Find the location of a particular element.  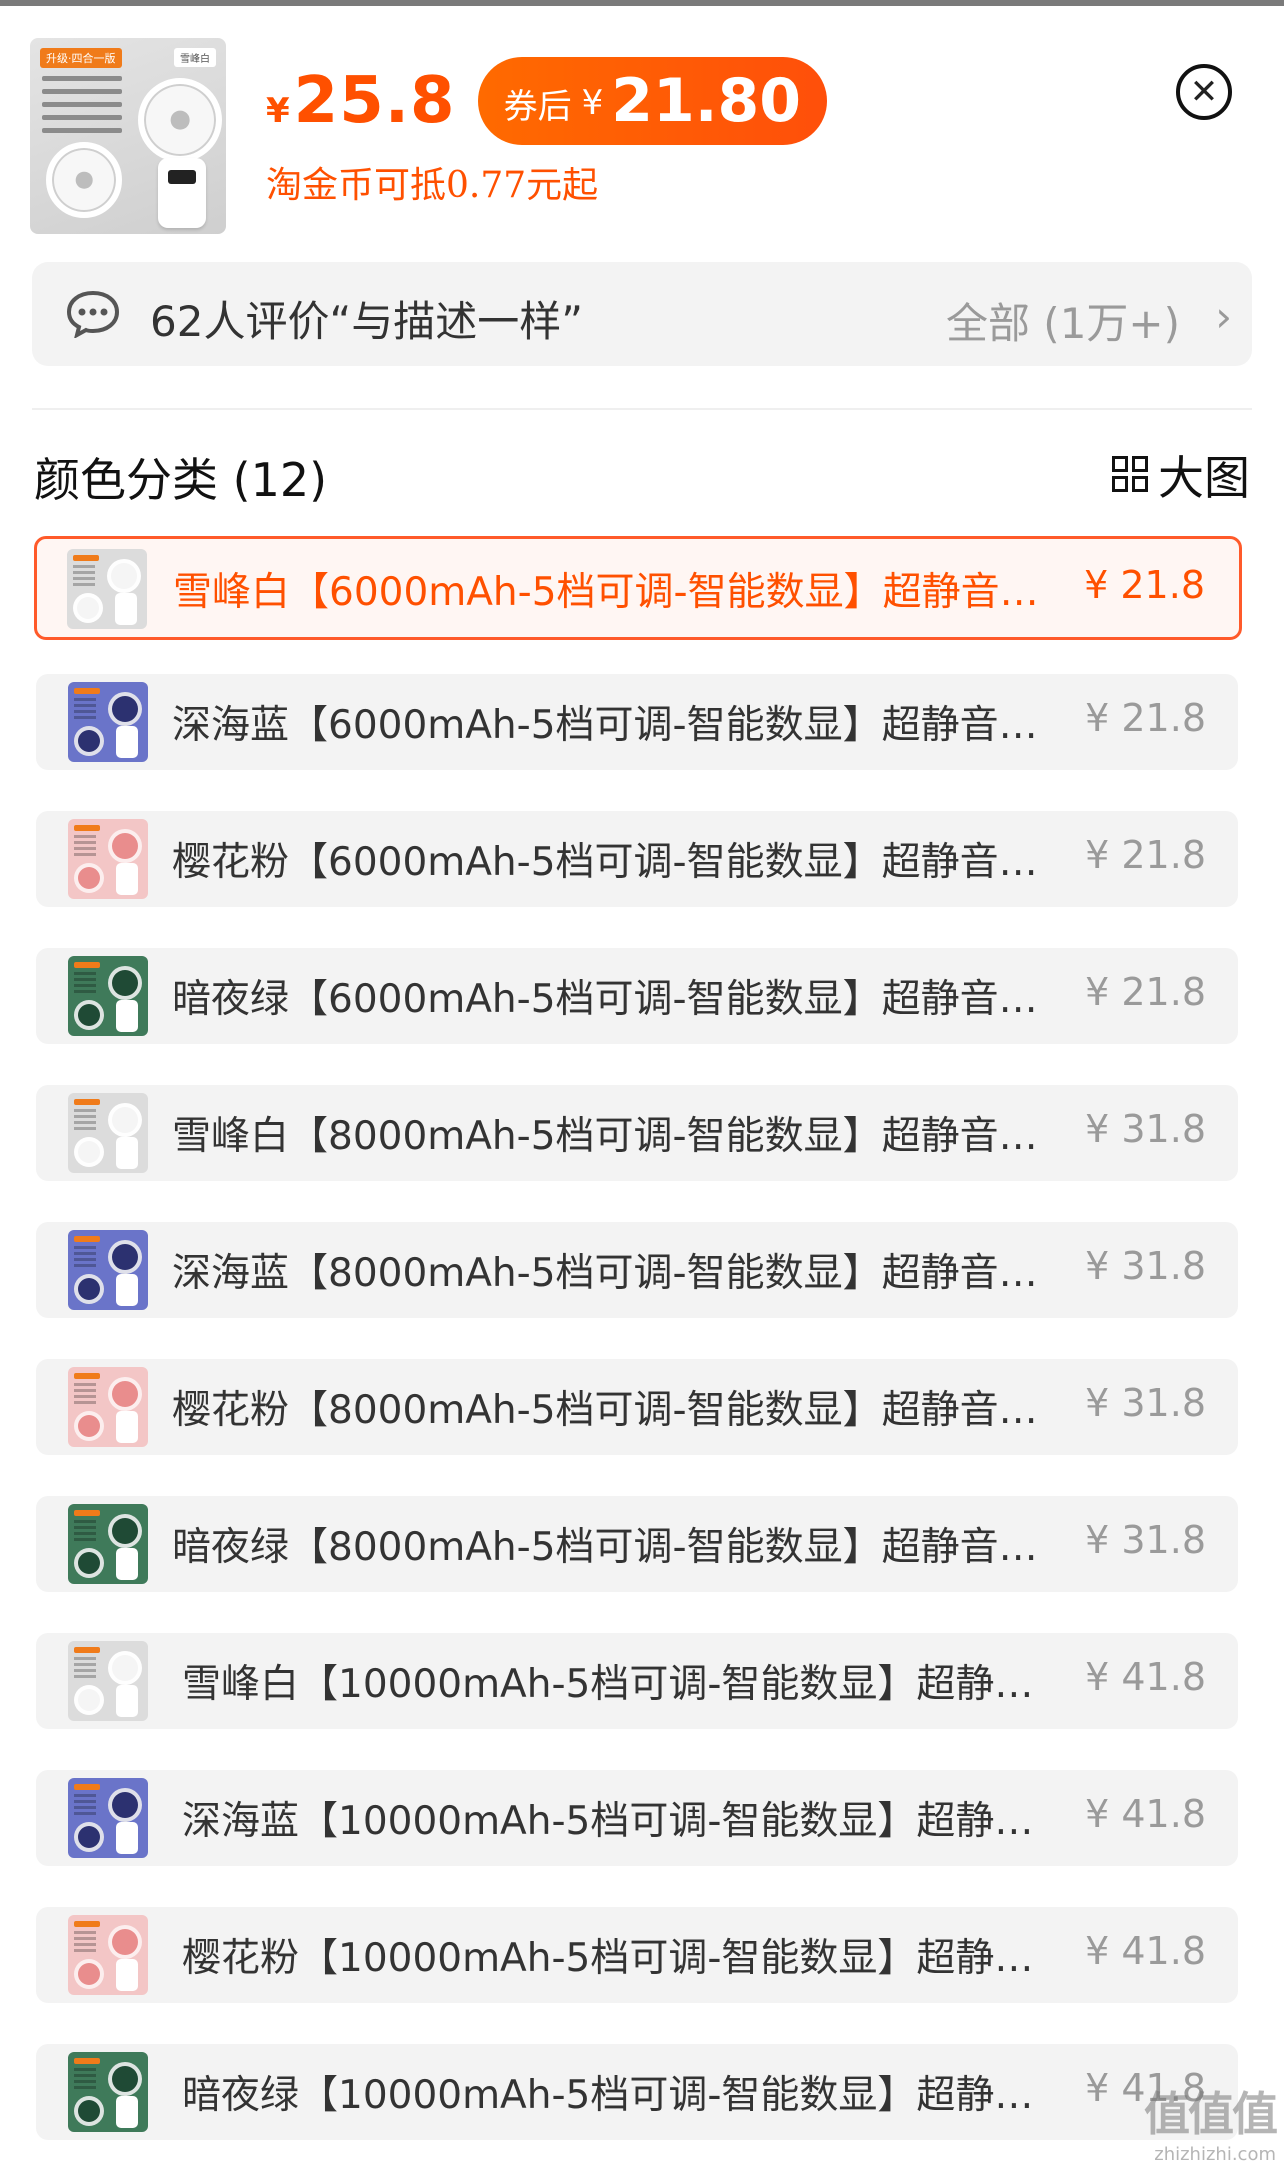

watermark: 值值值 zhizhizhi.com is located at coordinates (1211, 2121).